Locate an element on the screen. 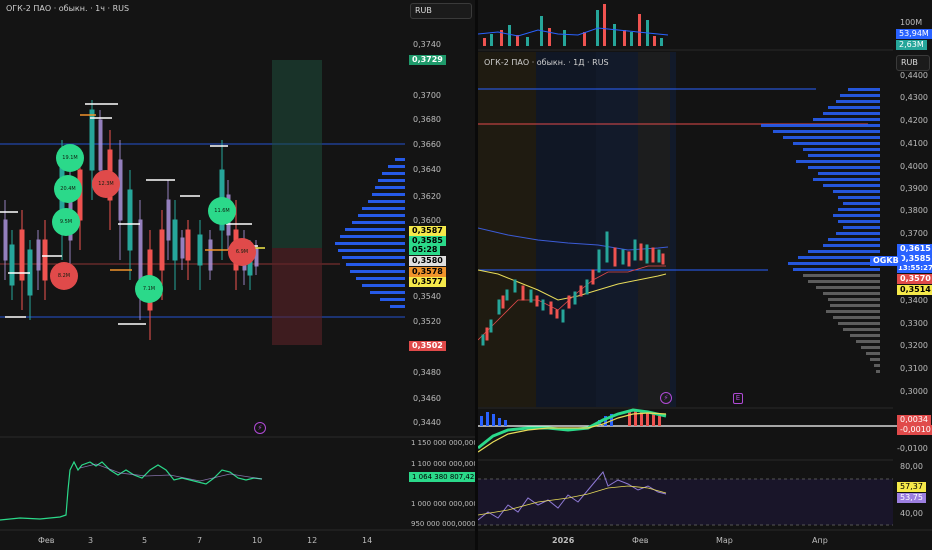  price-tick: 0,4000 is located at coordinates (914, 166).